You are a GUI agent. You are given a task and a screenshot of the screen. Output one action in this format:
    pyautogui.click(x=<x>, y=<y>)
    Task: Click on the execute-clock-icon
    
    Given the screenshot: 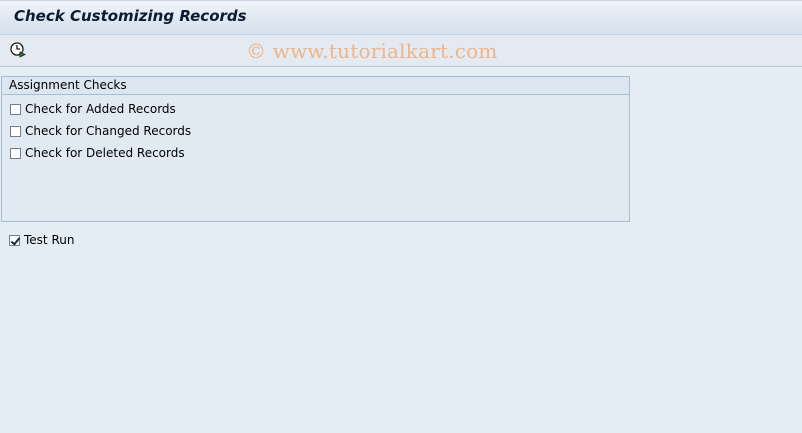 What is the action you would take?
    pyautogui.click(x=18, y=50)
    